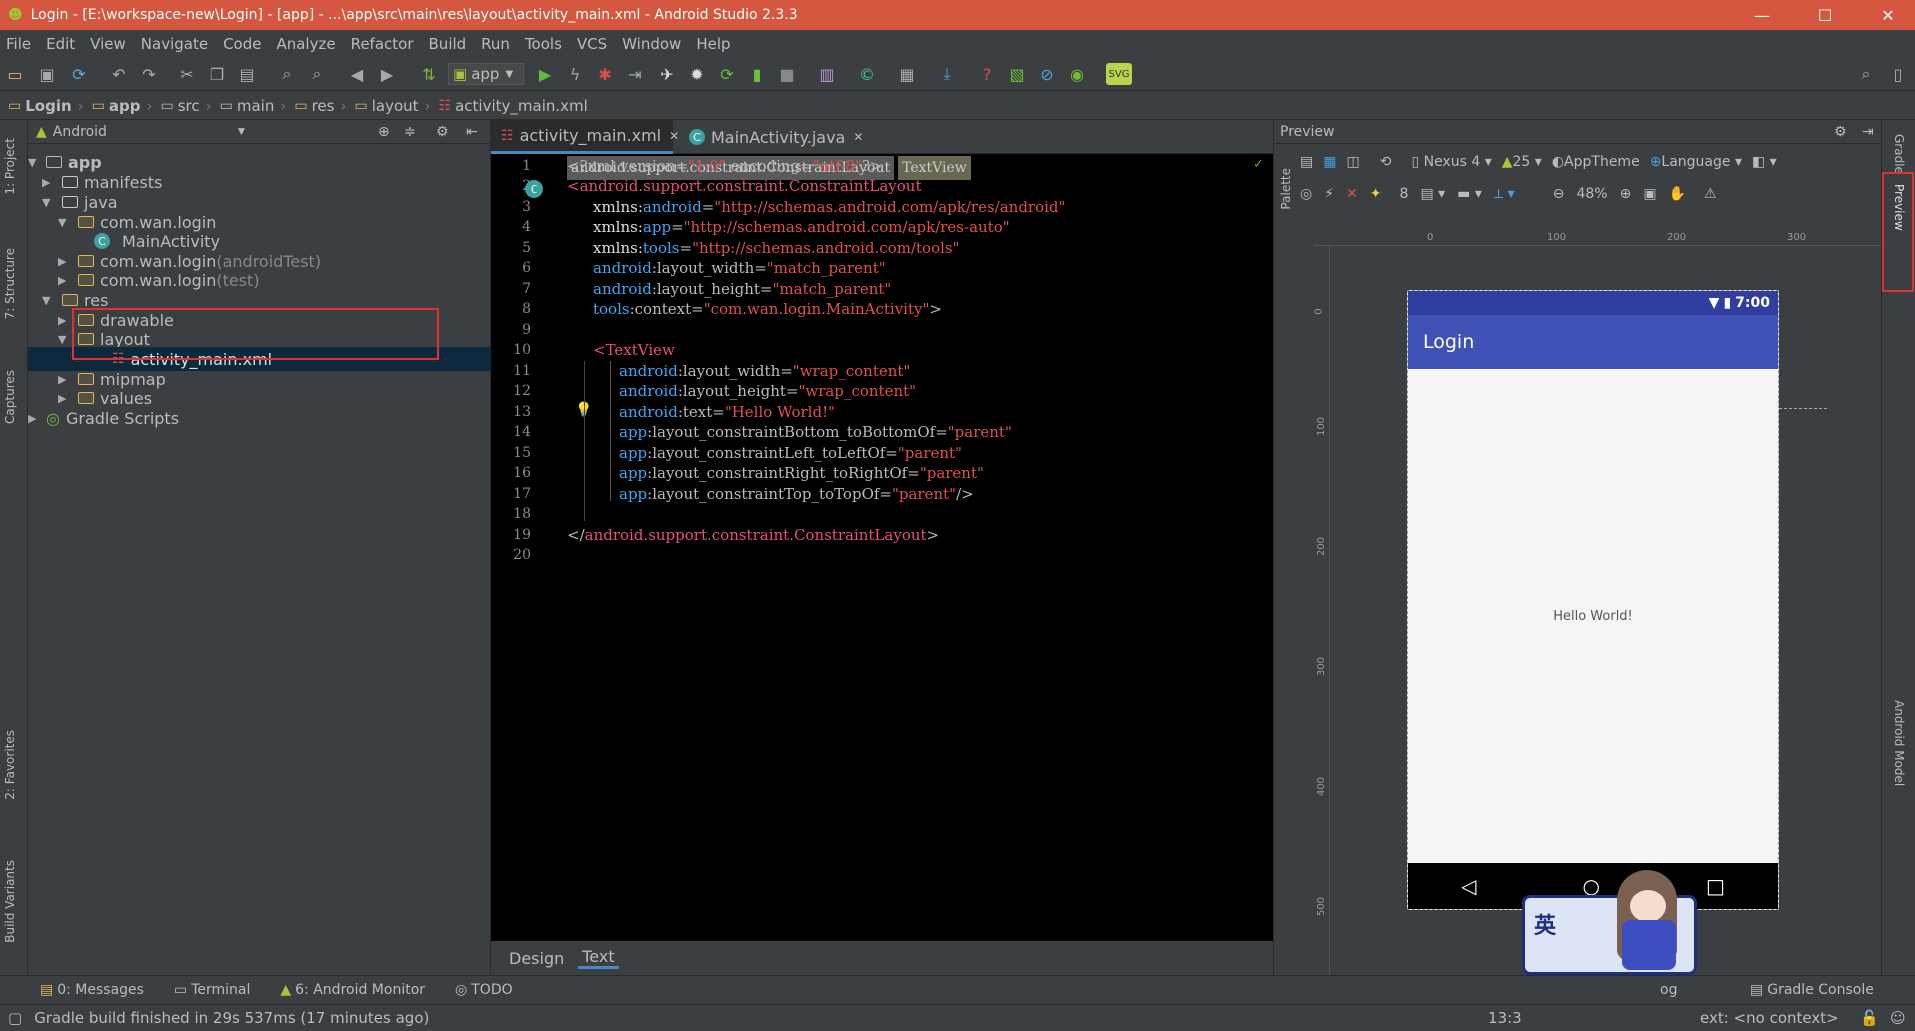  I want to click on view-mode-select: Android, so click(80, 132).